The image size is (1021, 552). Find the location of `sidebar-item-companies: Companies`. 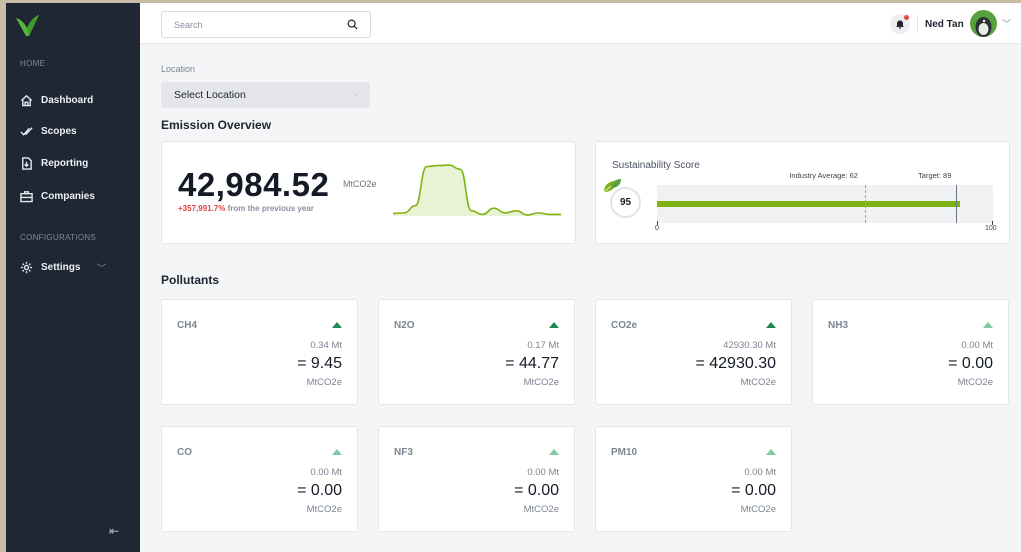

sidebar-item-companies: Companies is located at coordinates (57, 196).